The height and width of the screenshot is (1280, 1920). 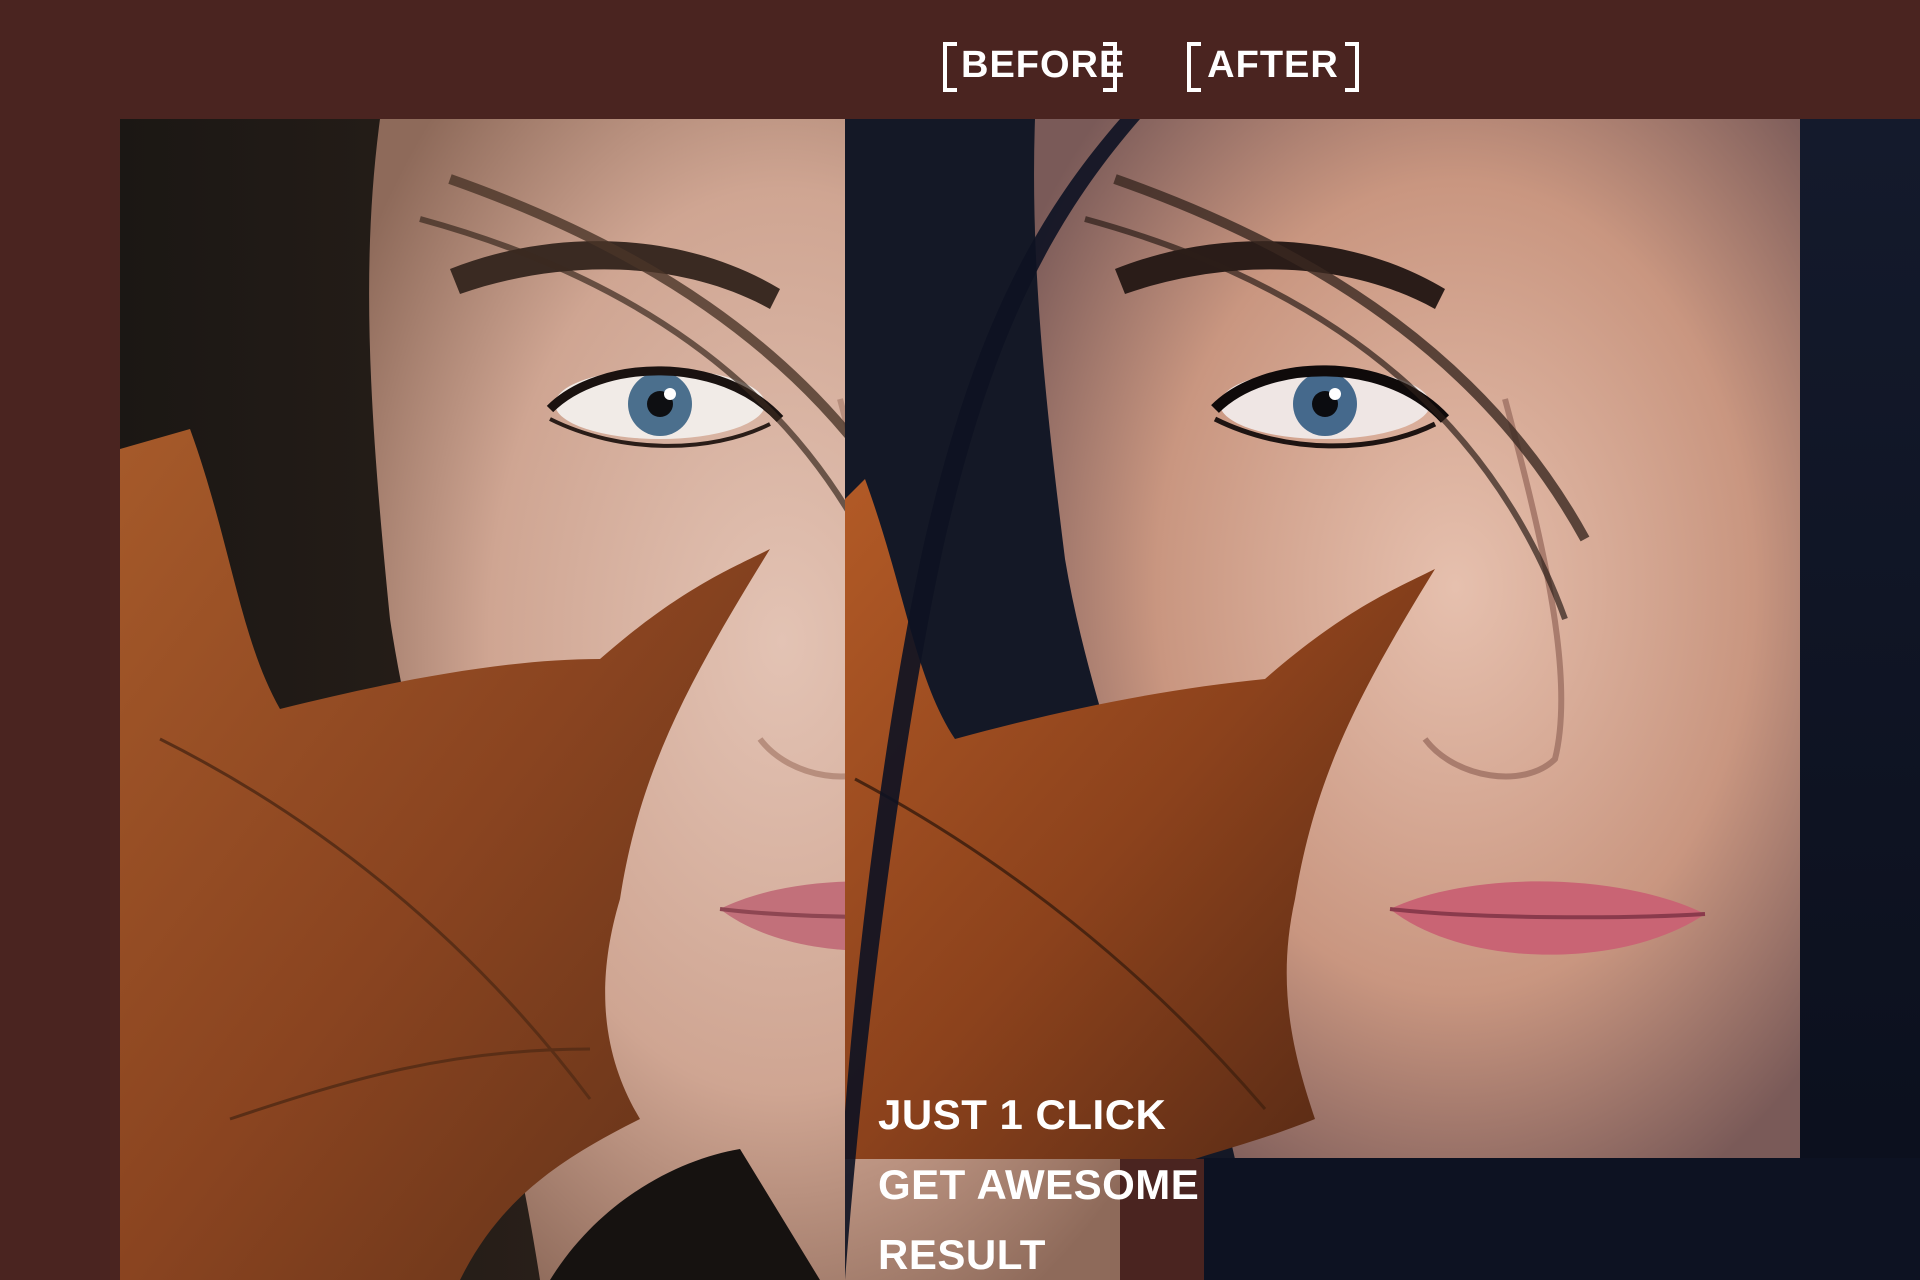 I want to click on after-label-text: AFTER, so click(x=1273, y=65).